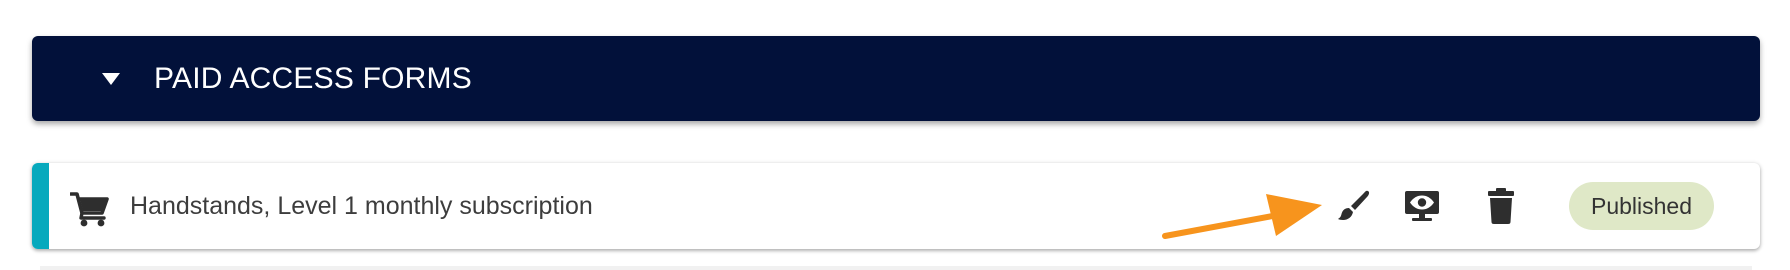 This screenshot has width=1790, height=270. What do you see at coordinates (89, 209) in the screenshot?
I see `cart-icon` at bounding box center [89, 209].